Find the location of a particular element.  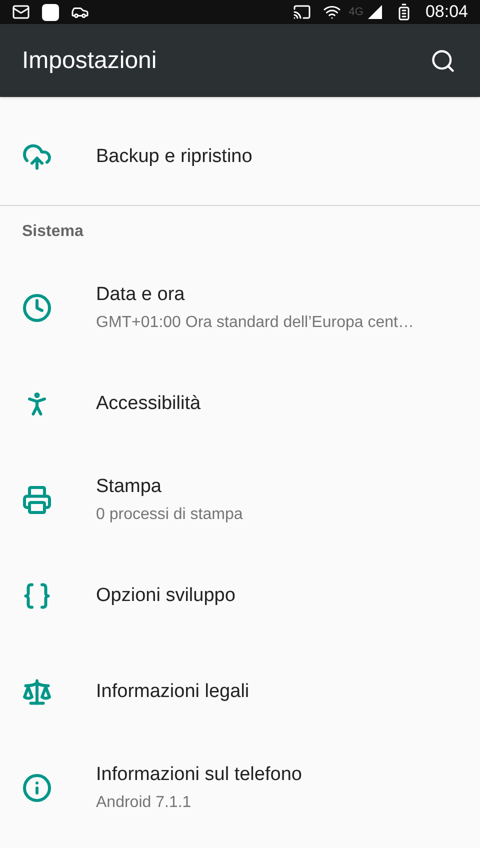

network-type: 4G is located at coordinates (356, 12).